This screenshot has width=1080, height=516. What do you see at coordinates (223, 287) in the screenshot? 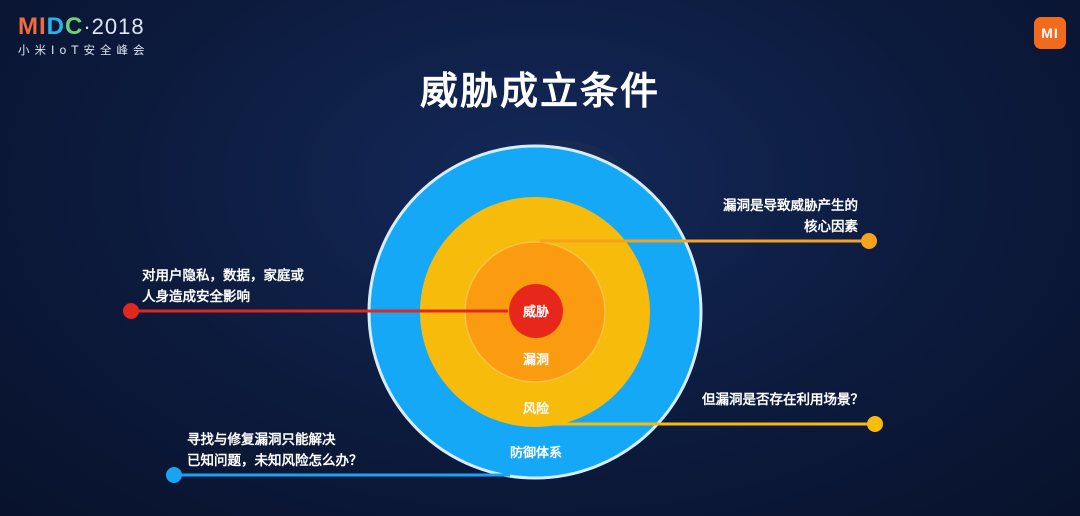
I see `threat-note: 对用户隐私，数据，家庭或 人身造成安全影响` at bounding box center [223, 287].